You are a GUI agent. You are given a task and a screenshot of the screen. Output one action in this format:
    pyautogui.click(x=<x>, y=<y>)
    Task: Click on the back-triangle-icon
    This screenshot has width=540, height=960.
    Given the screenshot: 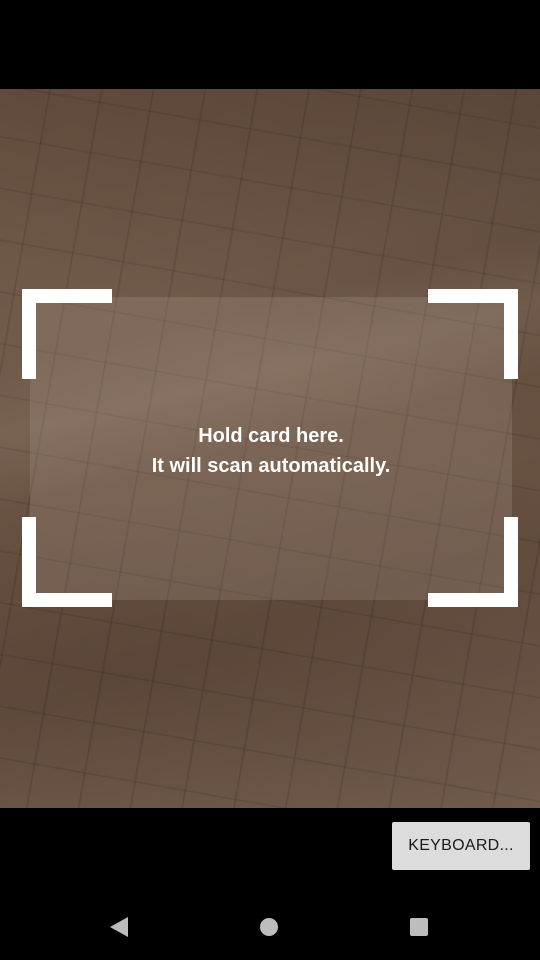 What is the action you would take?
    pyautogui.click(x=119, y=927)
    